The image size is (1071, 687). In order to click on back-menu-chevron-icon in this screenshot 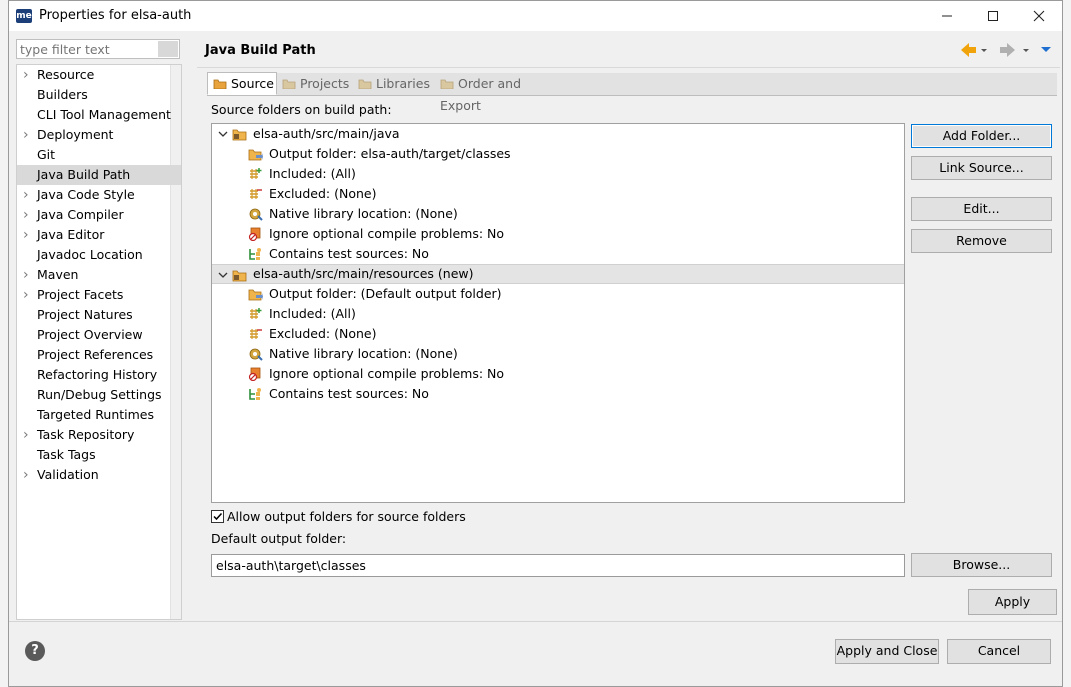, I will do `click(984, 50)`.